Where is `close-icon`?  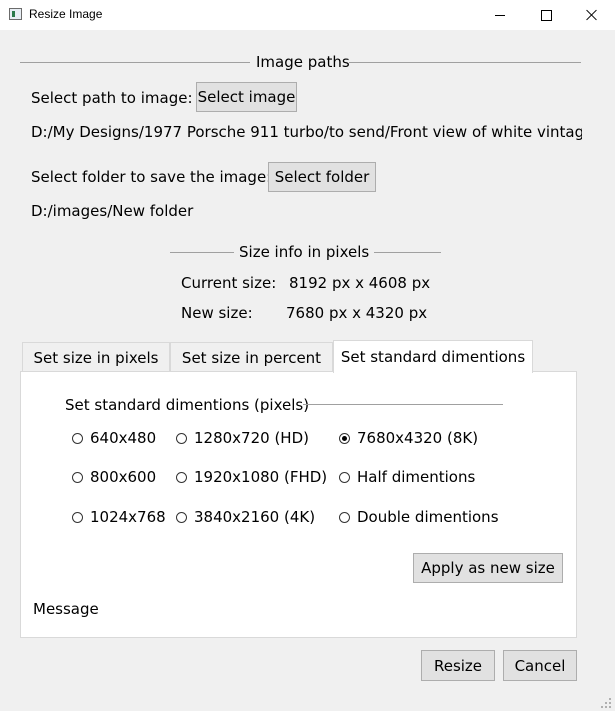 close-icon is located at coordinates (592, 15).